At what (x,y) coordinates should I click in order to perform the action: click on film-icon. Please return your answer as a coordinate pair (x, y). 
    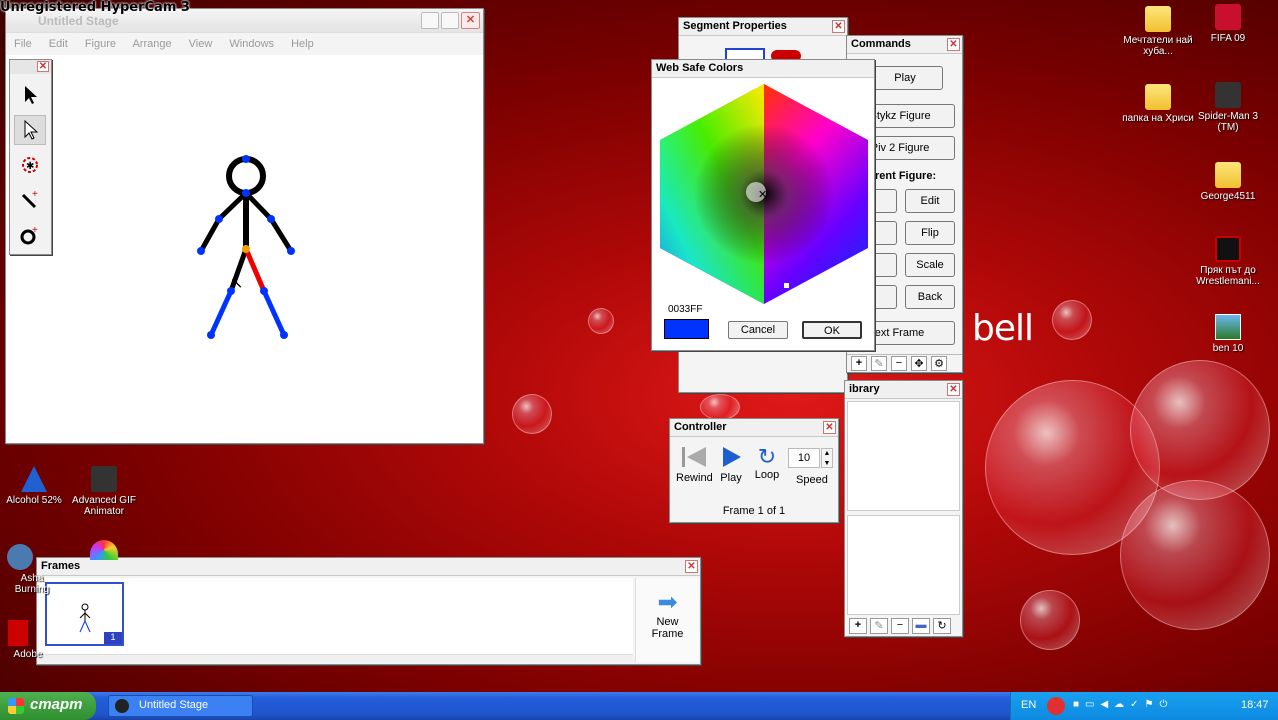
    Looking at the image, I should click on (104, 479).